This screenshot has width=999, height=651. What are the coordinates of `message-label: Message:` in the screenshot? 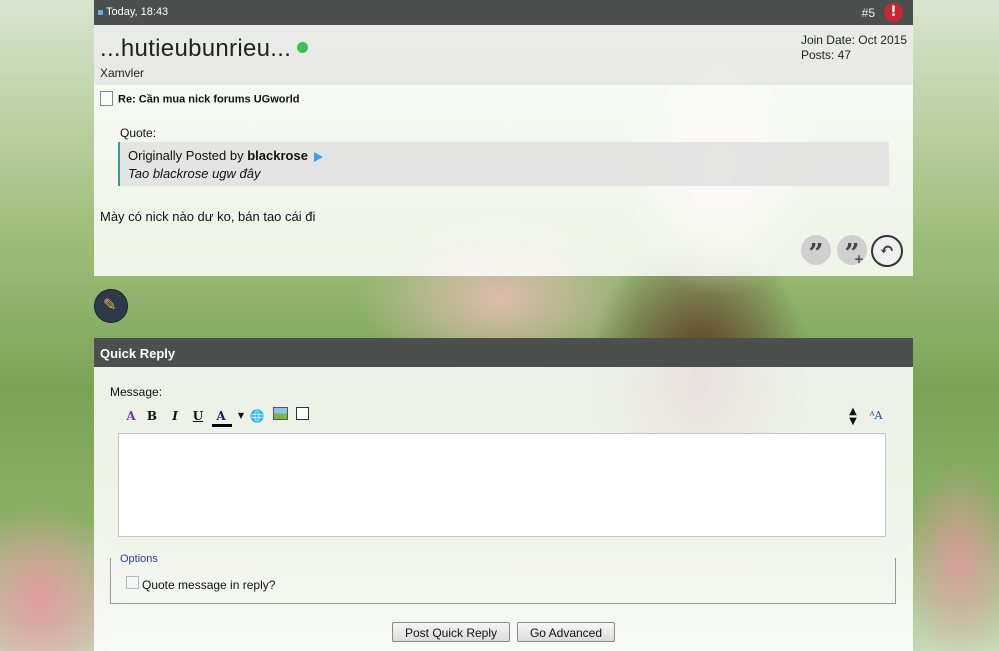 It's located at (136, 392).